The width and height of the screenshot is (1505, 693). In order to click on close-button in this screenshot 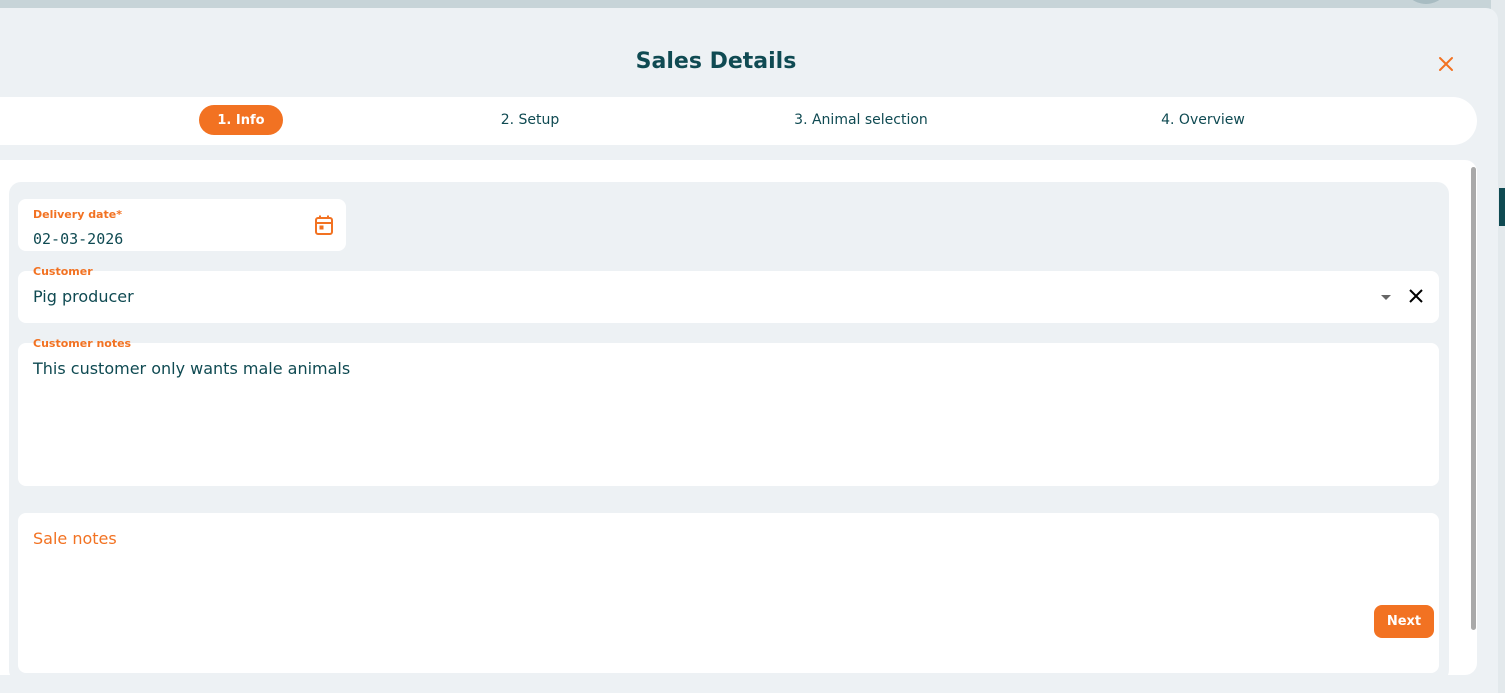, I will do `click(1446, 64)`.